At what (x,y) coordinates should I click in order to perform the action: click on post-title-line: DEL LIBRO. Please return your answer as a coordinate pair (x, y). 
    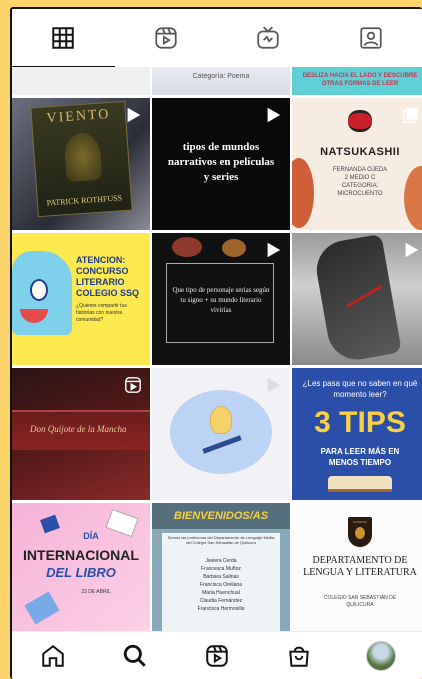
    Looking at the image, I should click on (81, 572).